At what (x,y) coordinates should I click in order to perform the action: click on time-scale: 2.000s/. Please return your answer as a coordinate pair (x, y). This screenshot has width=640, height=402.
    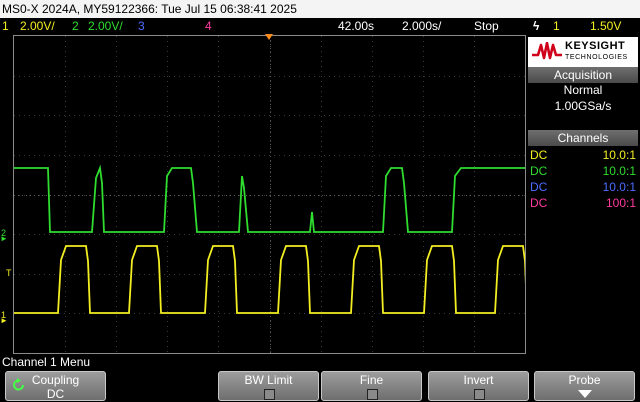
    Looking at the image, I should click on (421, 26).